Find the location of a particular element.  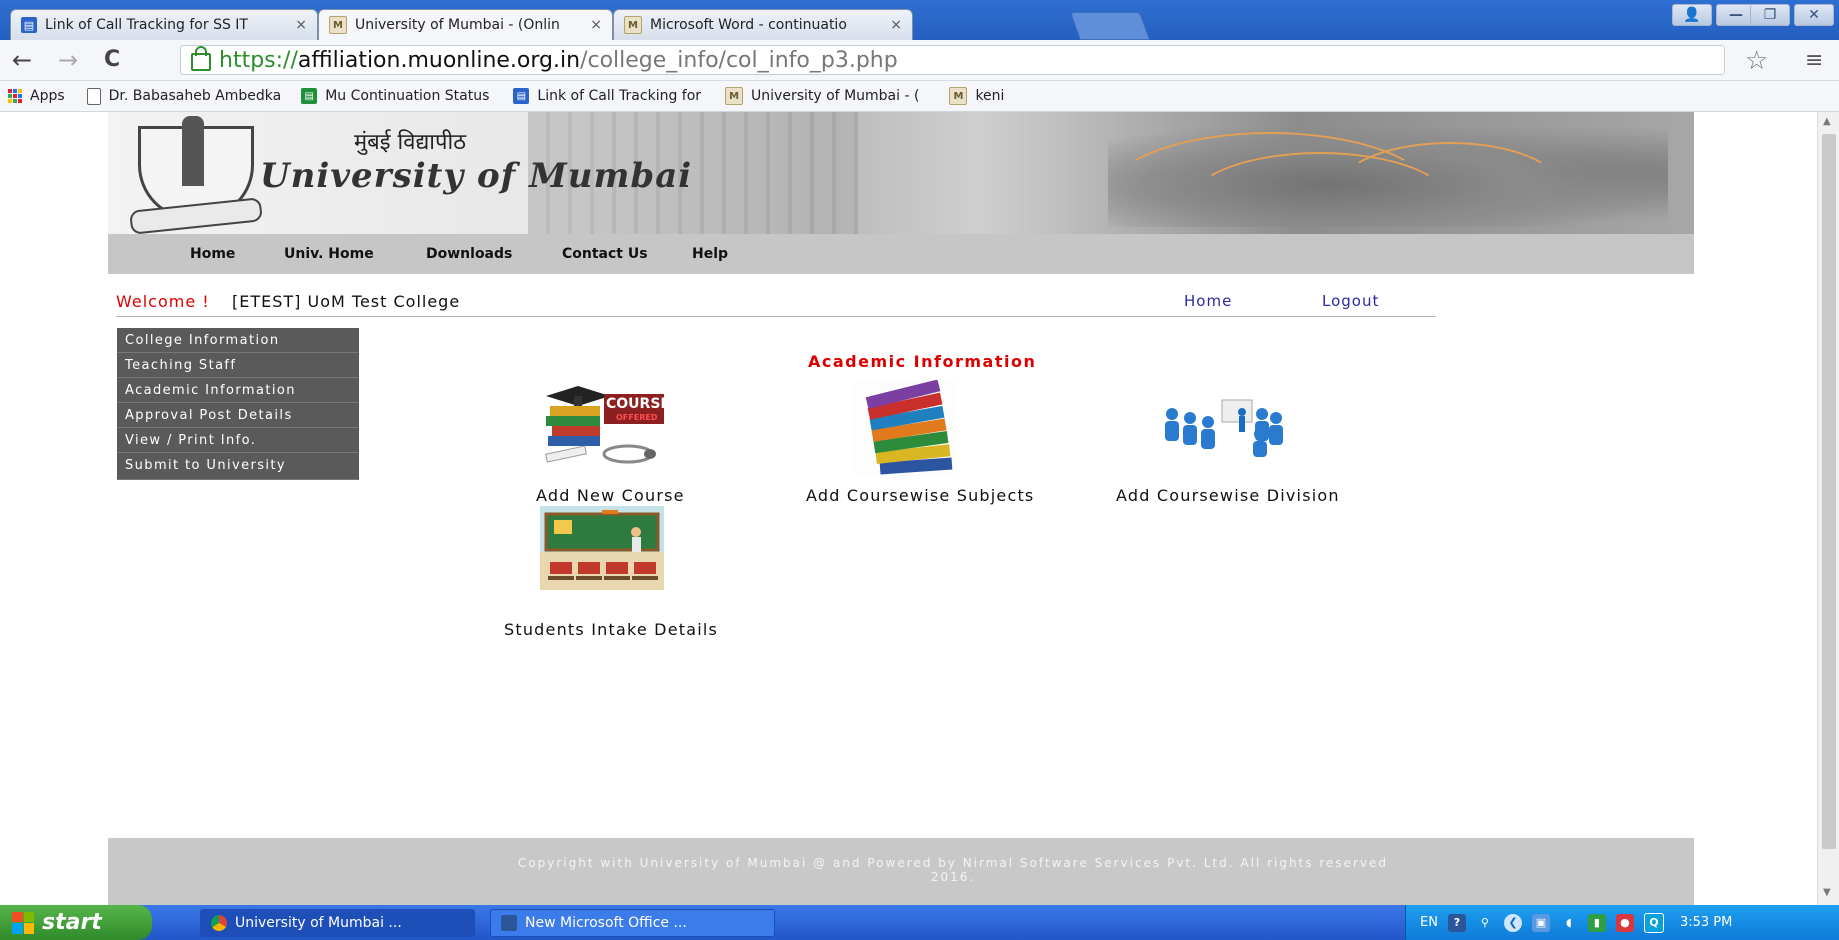

help-icon: ? is located at coordinates (1456, 922).